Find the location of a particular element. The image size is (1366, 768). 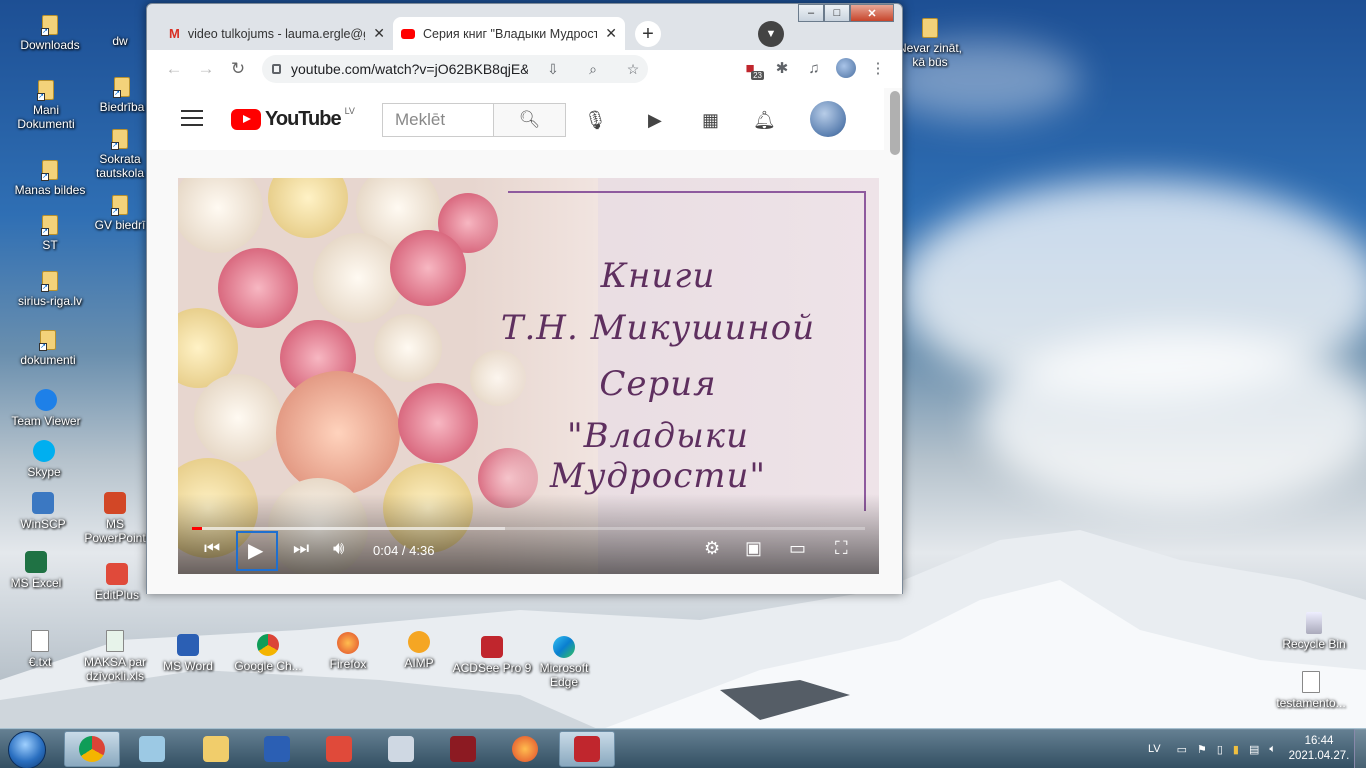

desktop-icon-maksa: MAKSA par dzīvokli.xls is located at coordinates (115, 656).